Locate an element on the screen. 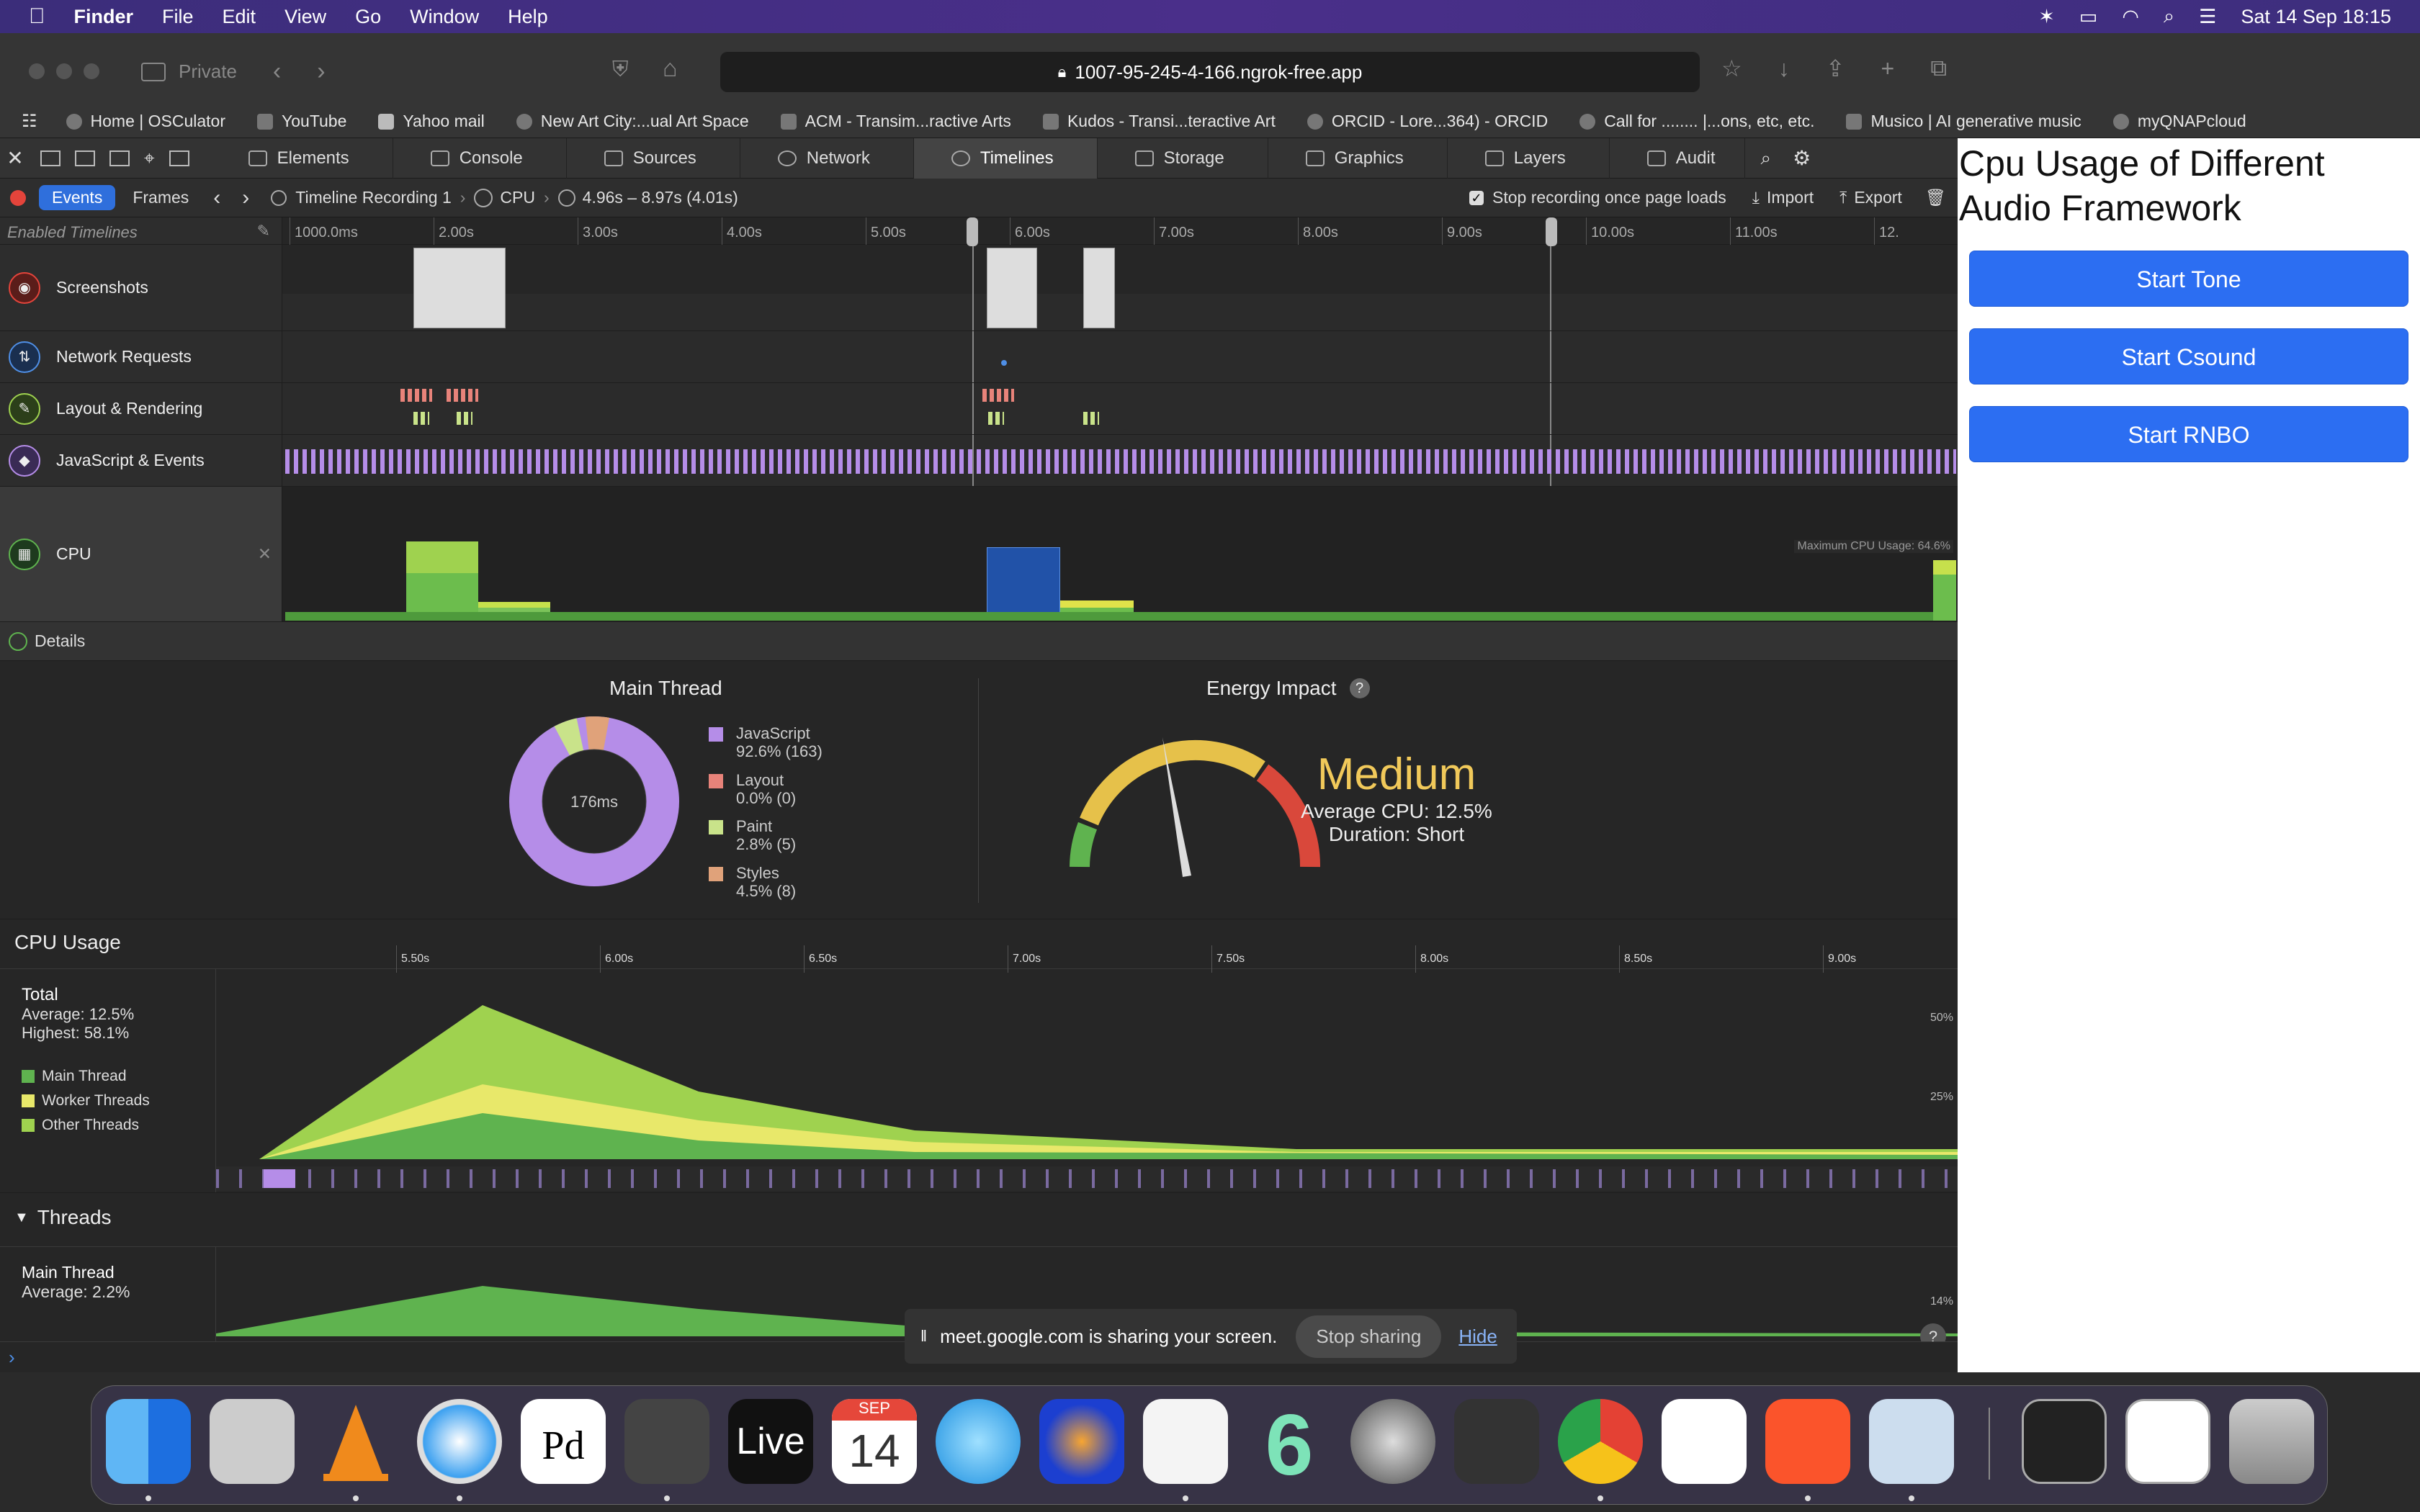 The image size is (2420, 1512). search-icon: ⌕ is located at coordinates (2169, 16).